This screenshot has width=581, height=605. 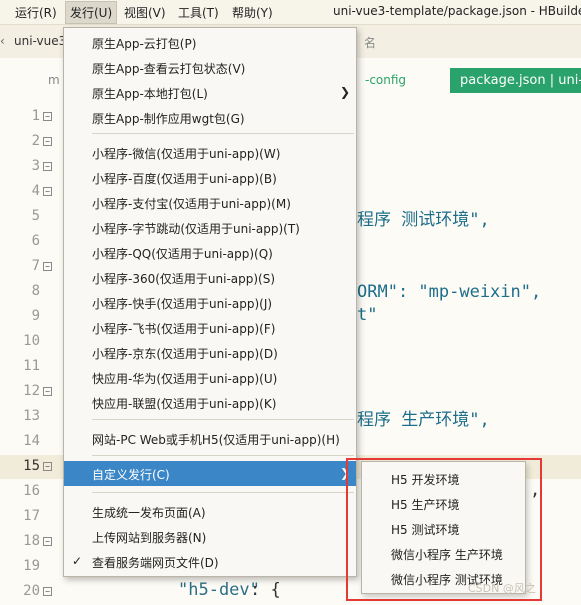 I want to click on menu-item-label: 小程序-支付宝(仅适用于uni-app)(M), so click(x=191, y=204).